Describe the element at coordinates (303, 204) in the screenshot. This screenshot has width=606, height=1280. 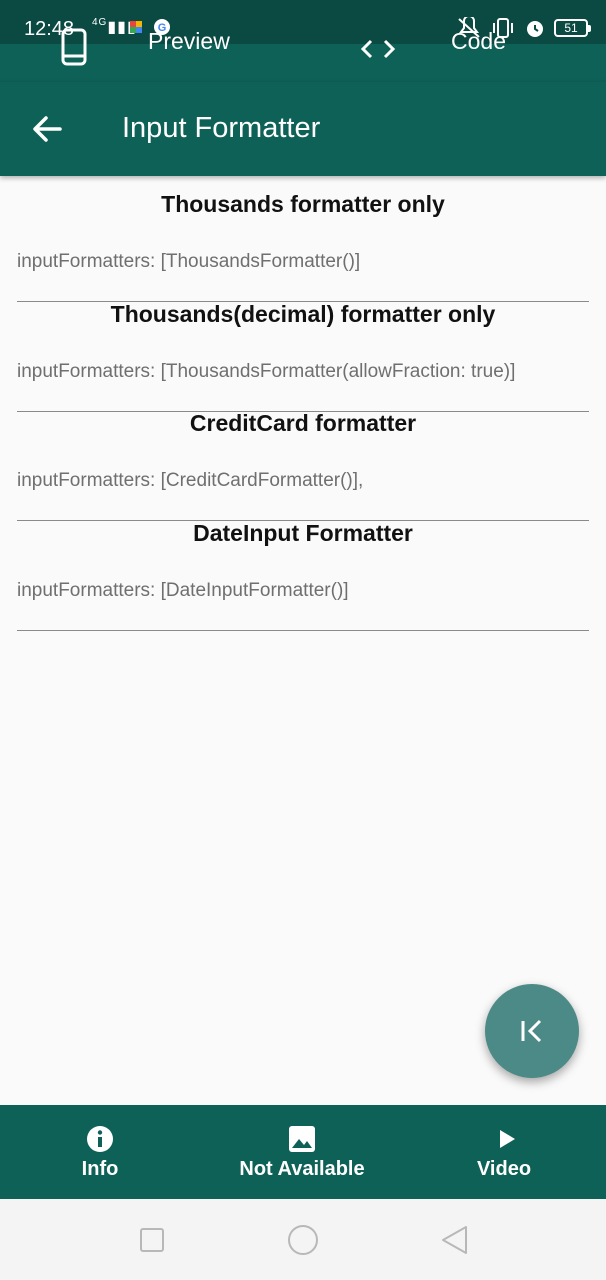
I see `section-title: Thousands formatter only` at that location.